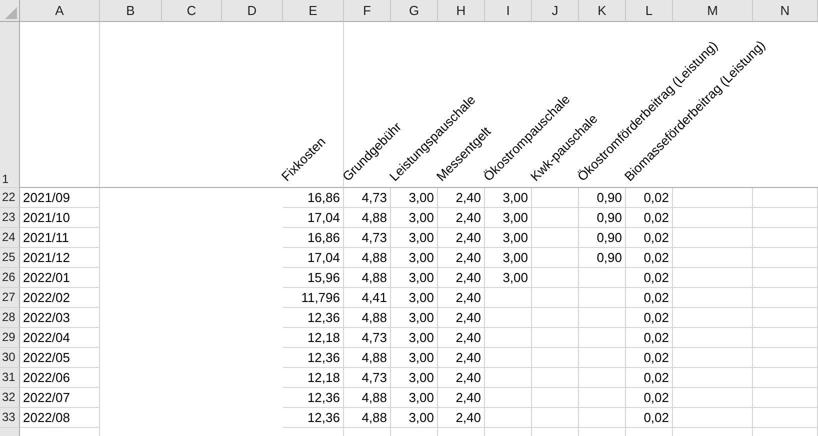  Describe the element at coordinates (60, 398) in the screenshot. I see `table-cell: 2022/07` at that location.